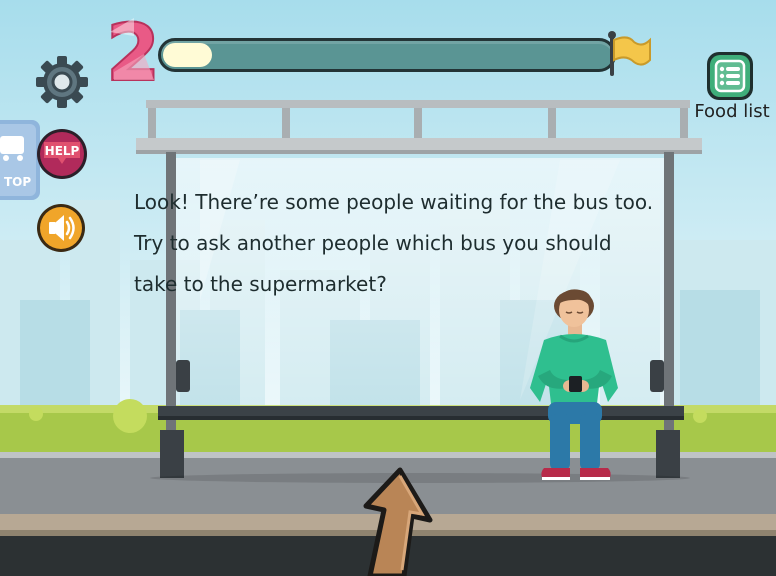 This screenshot has width=776, height=576. Describe the element at coordinates (387, 55) in the screenshot. I see `progress-bar` at that location.